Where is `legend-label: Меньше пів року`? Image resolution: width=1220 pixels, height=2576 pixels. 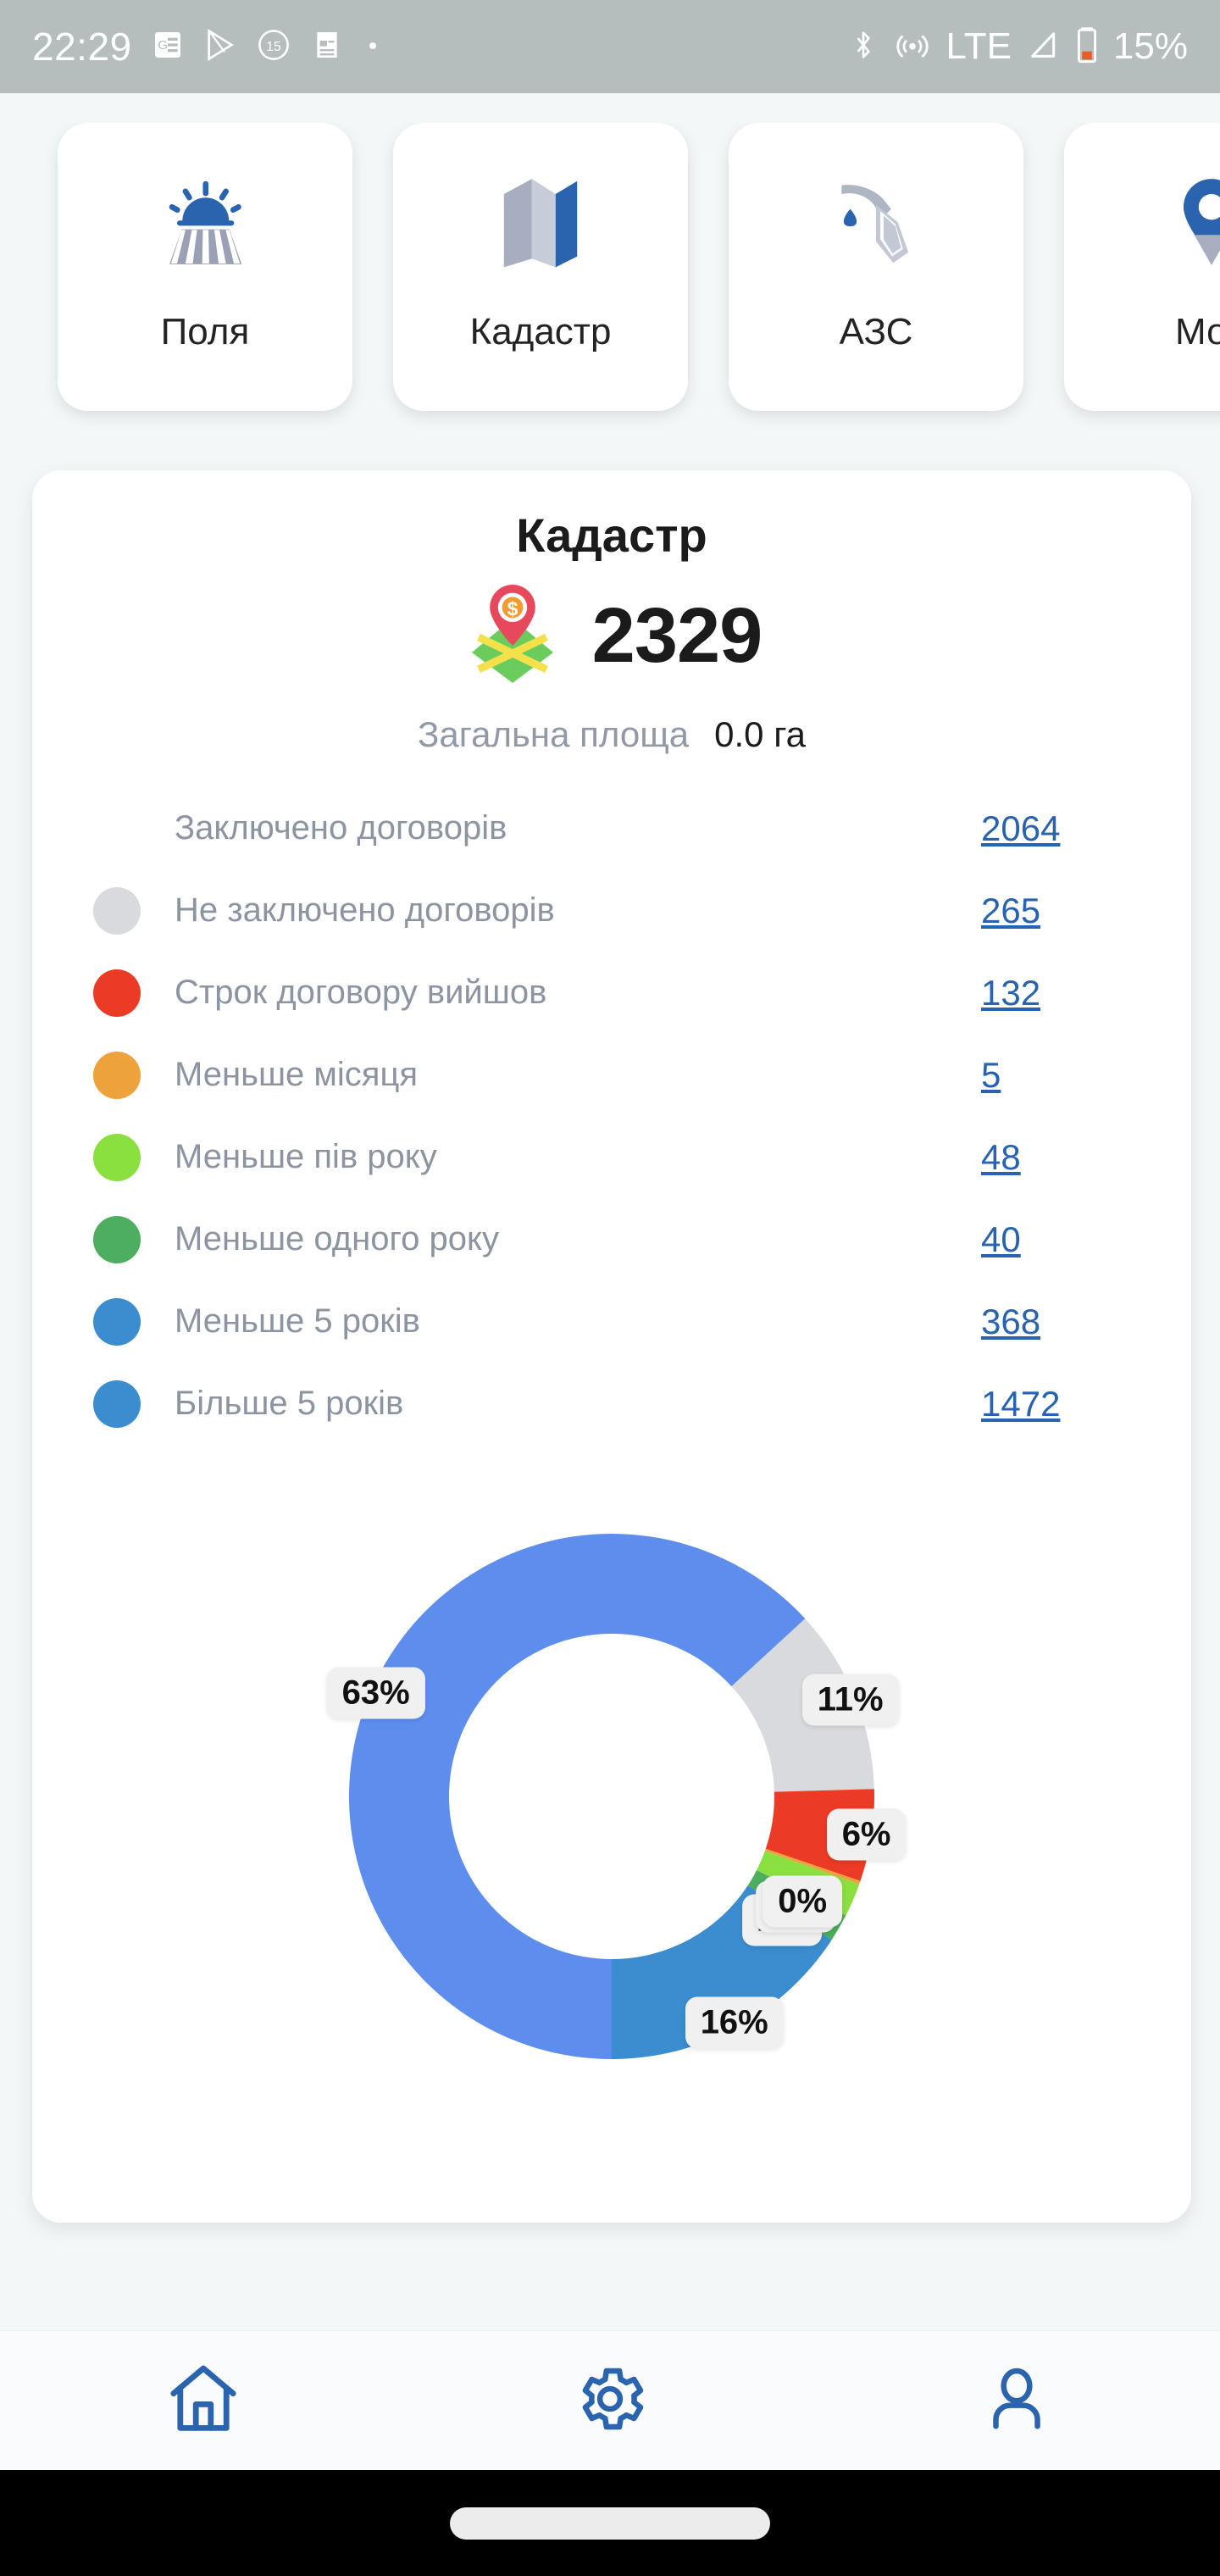
legend-label: Меньше пів року is located at coordinates (306, 1156).